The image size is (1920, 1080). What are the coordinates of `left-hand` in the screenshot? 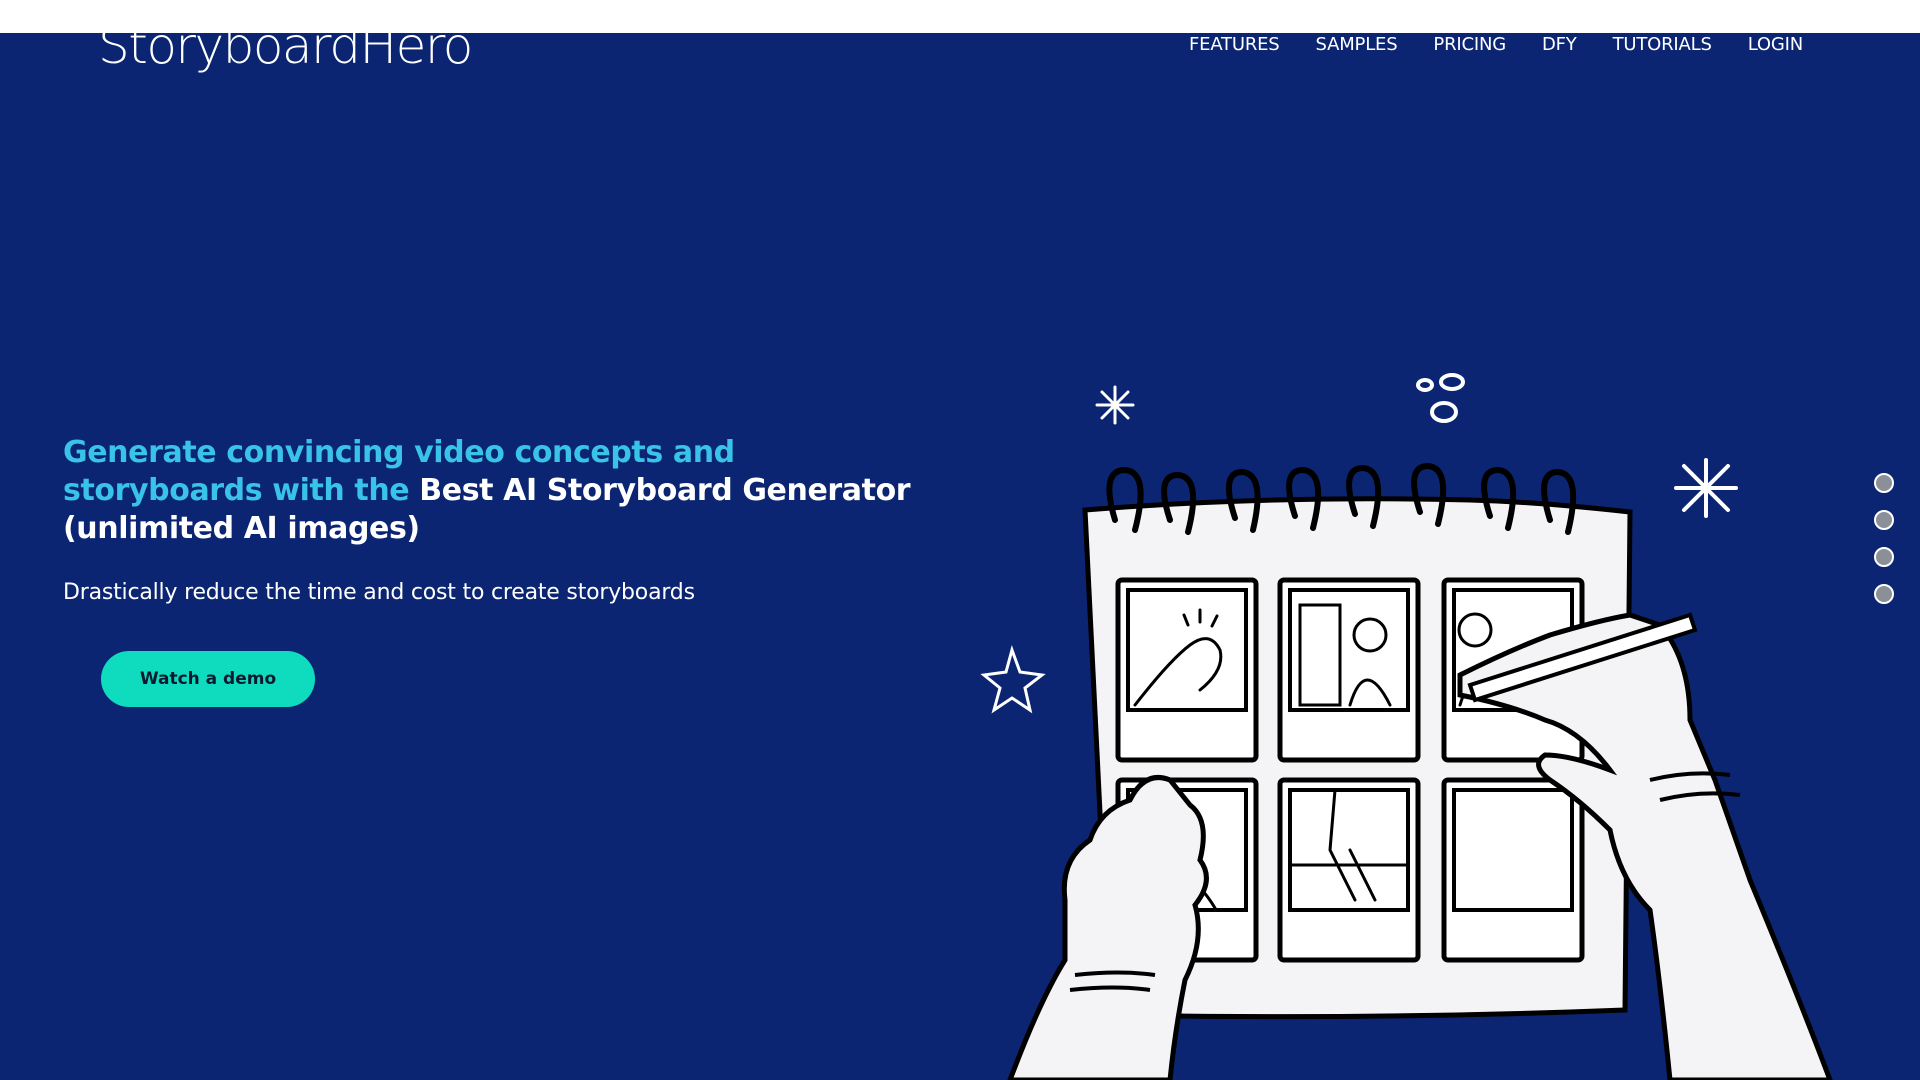 It's located at (1108, 927).